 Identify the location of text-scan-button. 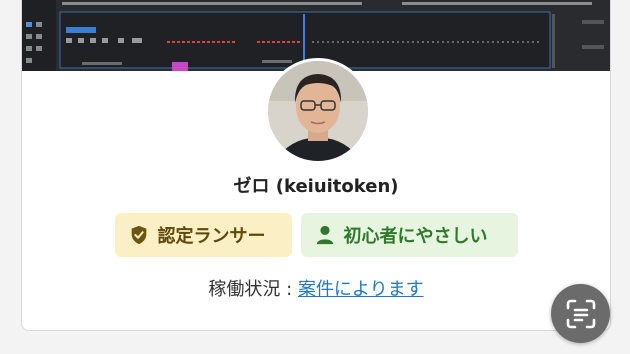
(580, 313).